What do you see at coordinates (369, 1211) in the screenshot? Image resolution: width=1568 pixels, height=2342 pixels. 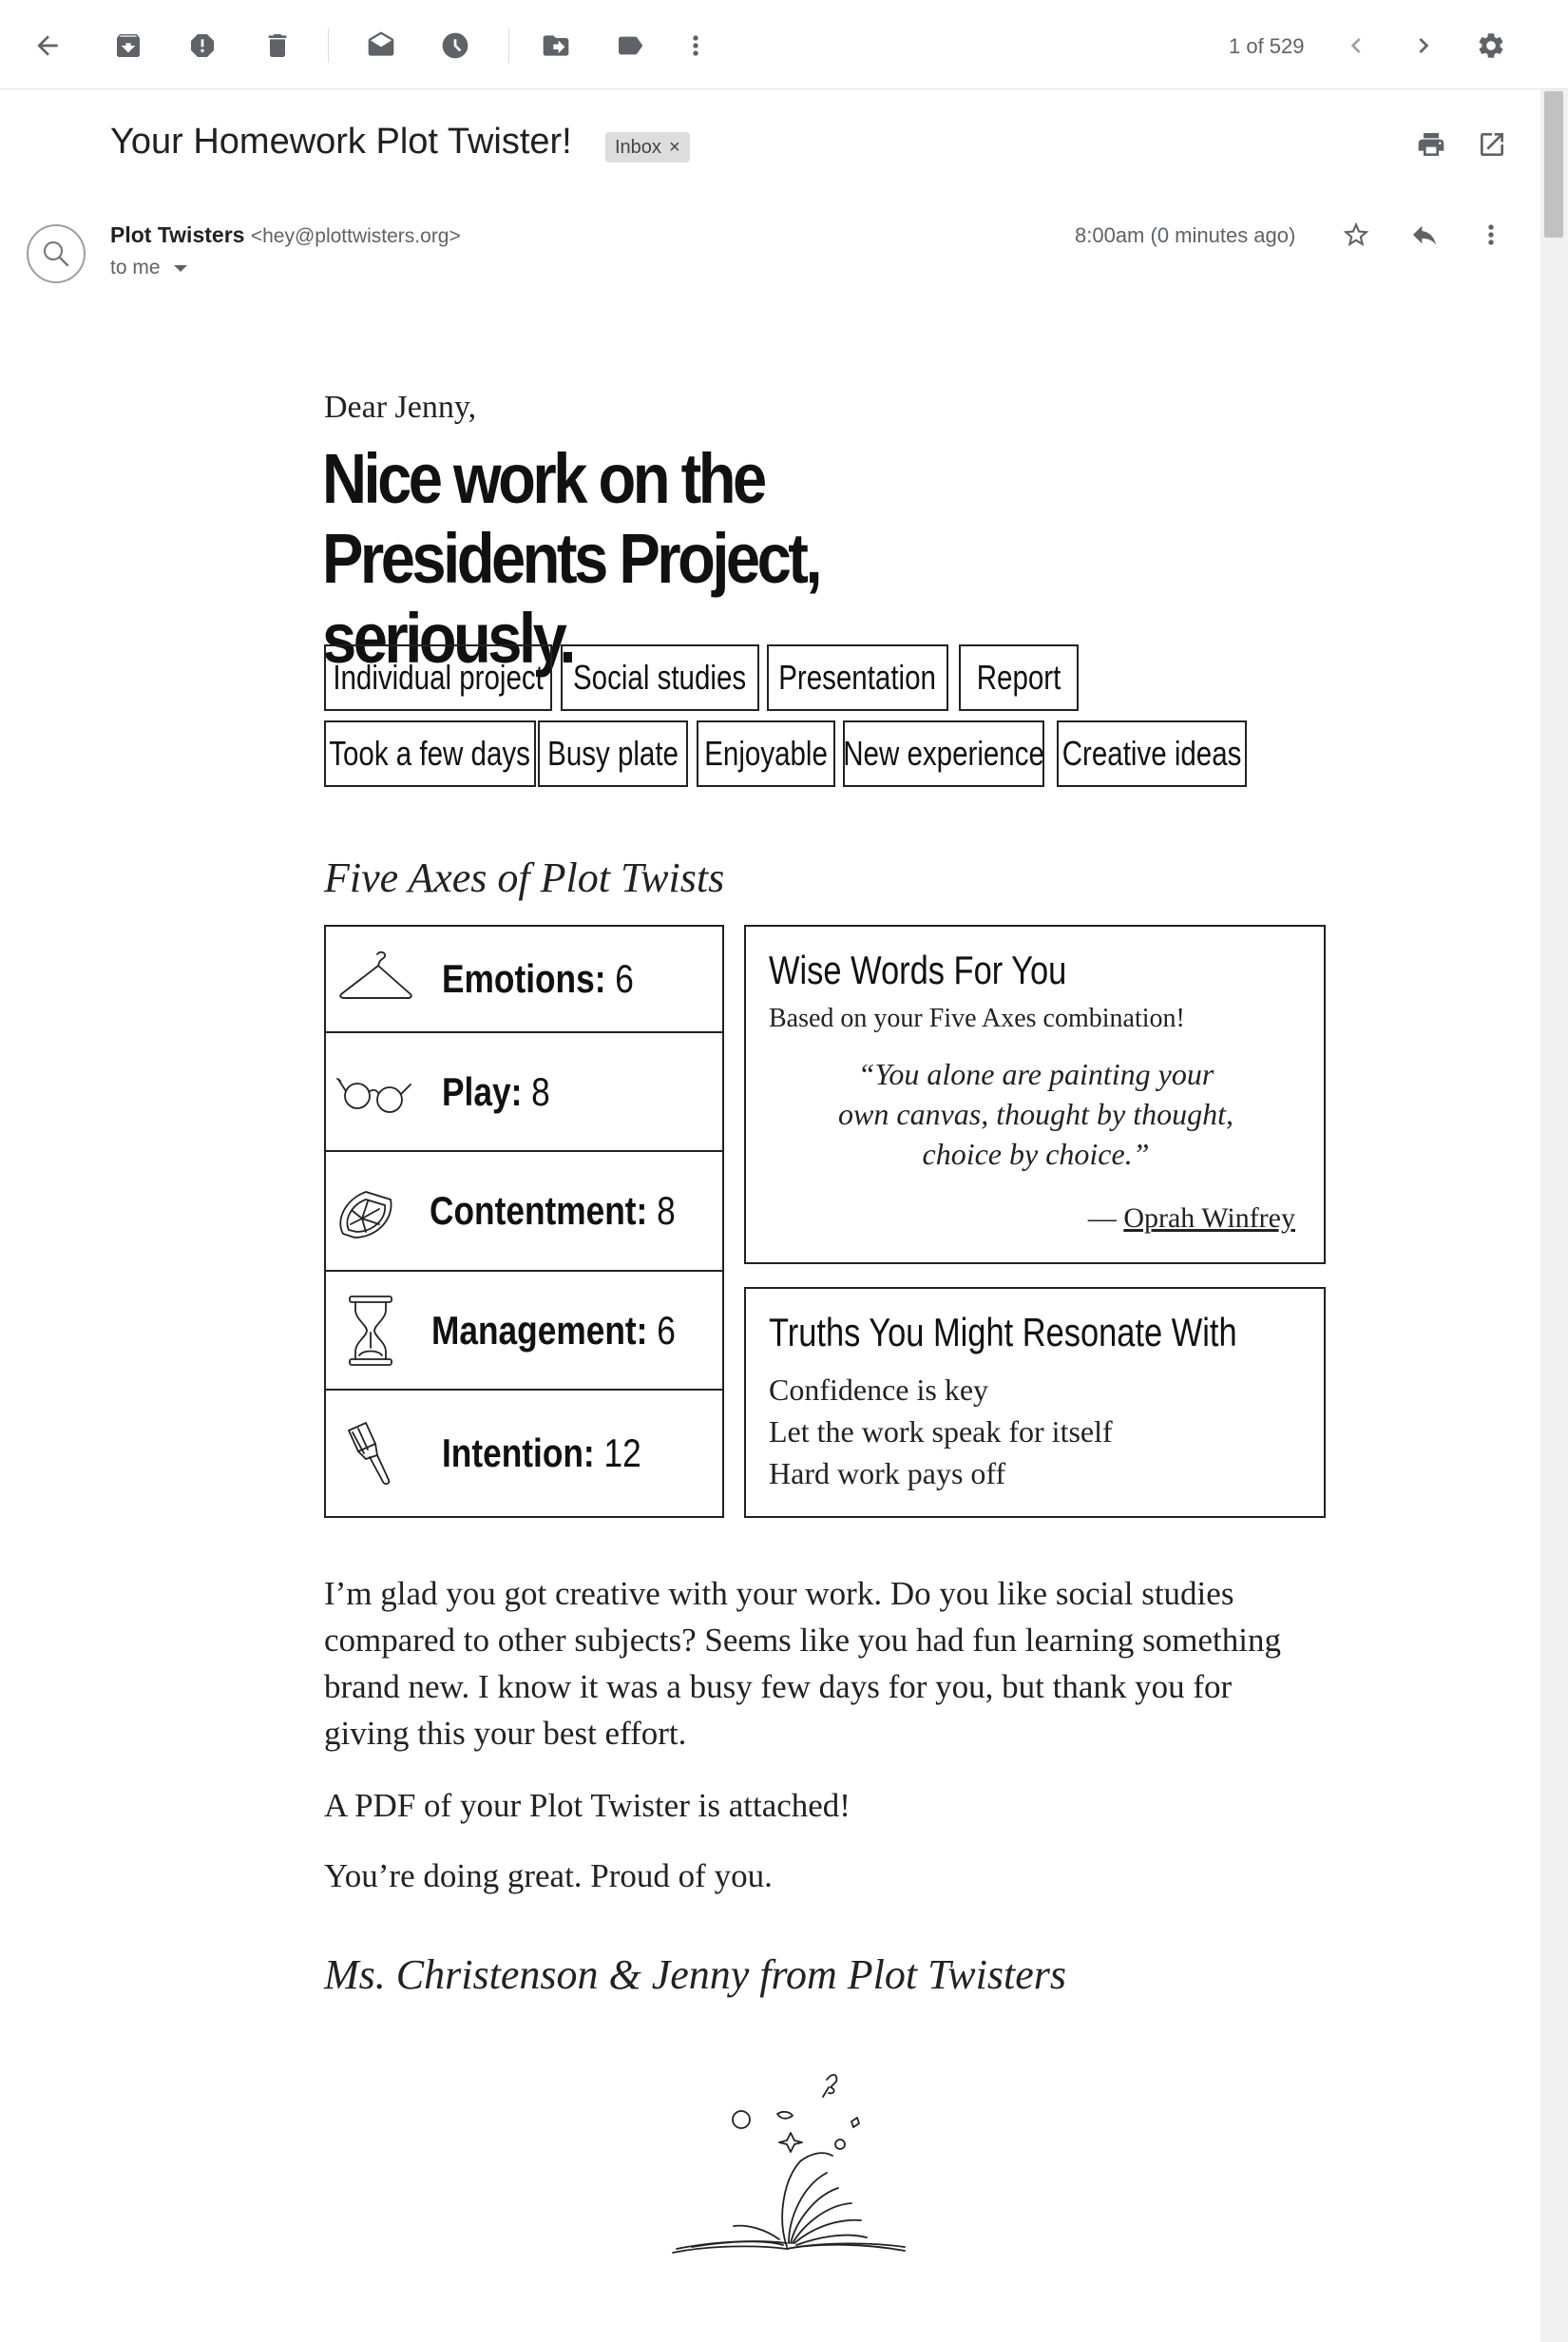 I see `lemon-slice-icon` at bounding box center [369, 1211].